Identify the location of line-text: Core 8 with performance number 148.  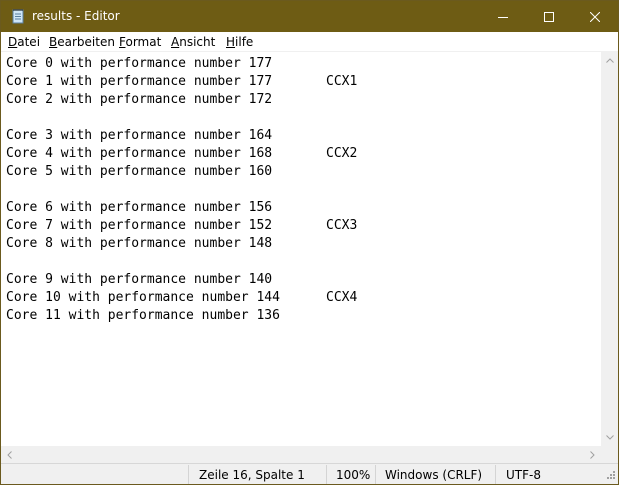
(139, 243).